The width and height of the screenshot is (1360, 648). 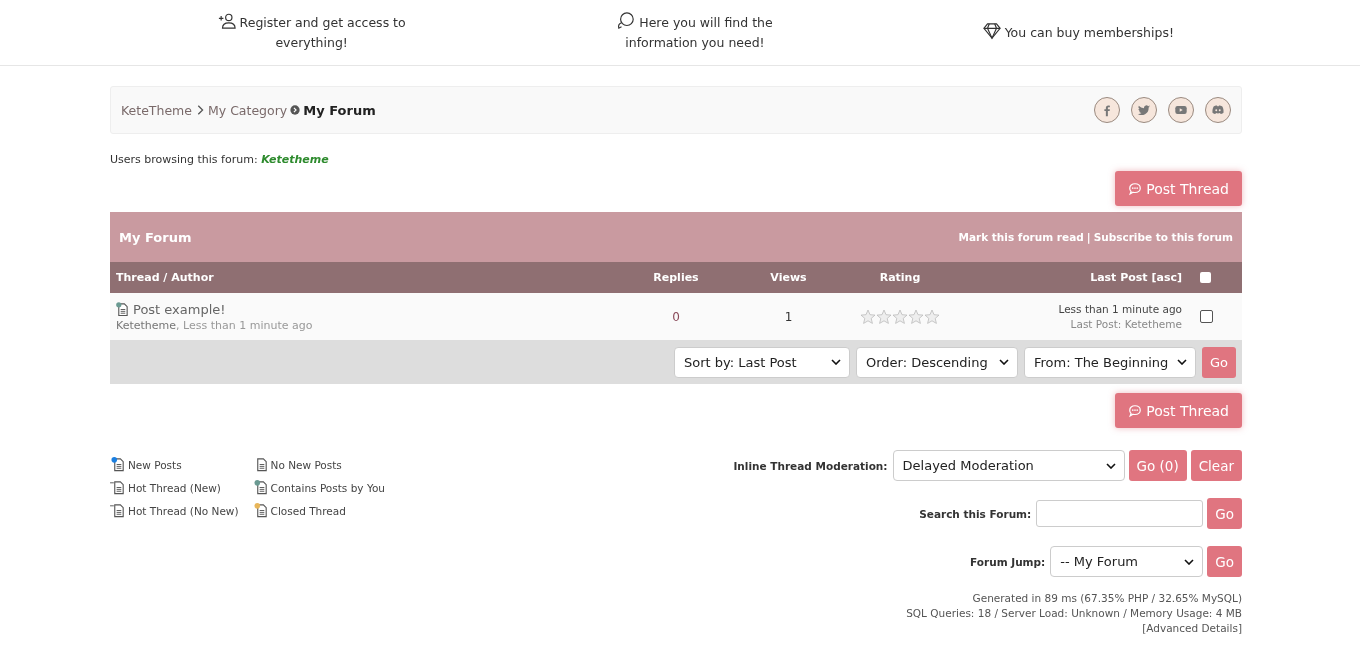 I want to click on chat-bubbles-icon, so click(x=626, y=21).